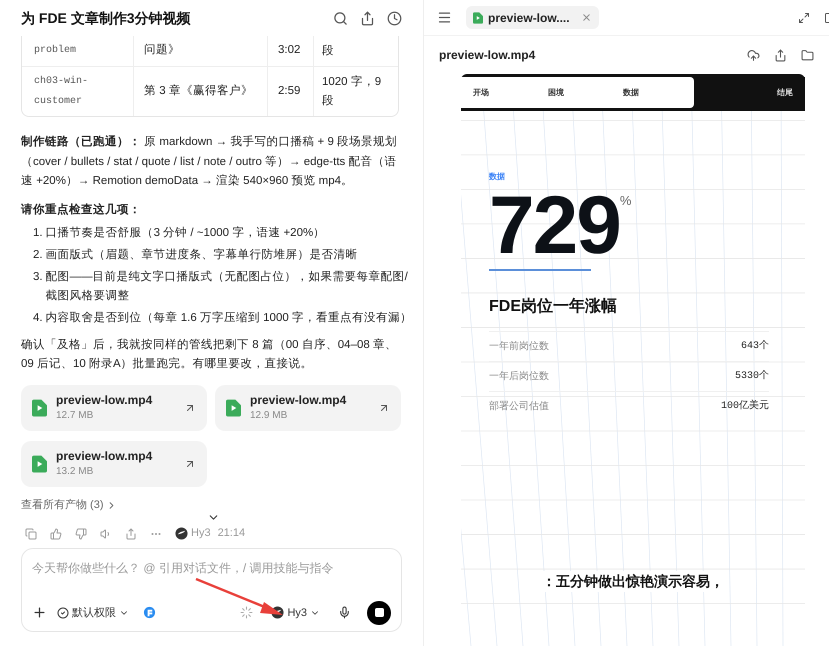 Image resolution: width=829 pixels, height=646 pixels. Describe the element at coordinates (289, 91) in the screenshot. I see `table-cell-text: 2:59` at that location.